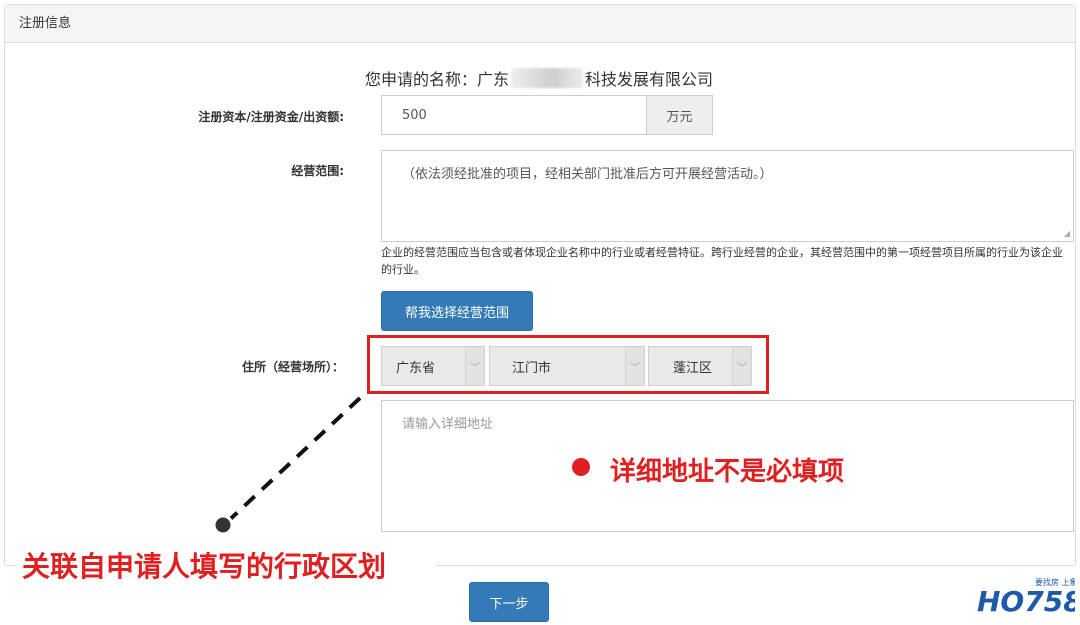  What do you see at coordinates (587, 174) in the screenshot?
I see `scope-value: （依法须经批准的项目，经相关部门批准后方可开展经营活动。）` at bounding box center [587, 174].